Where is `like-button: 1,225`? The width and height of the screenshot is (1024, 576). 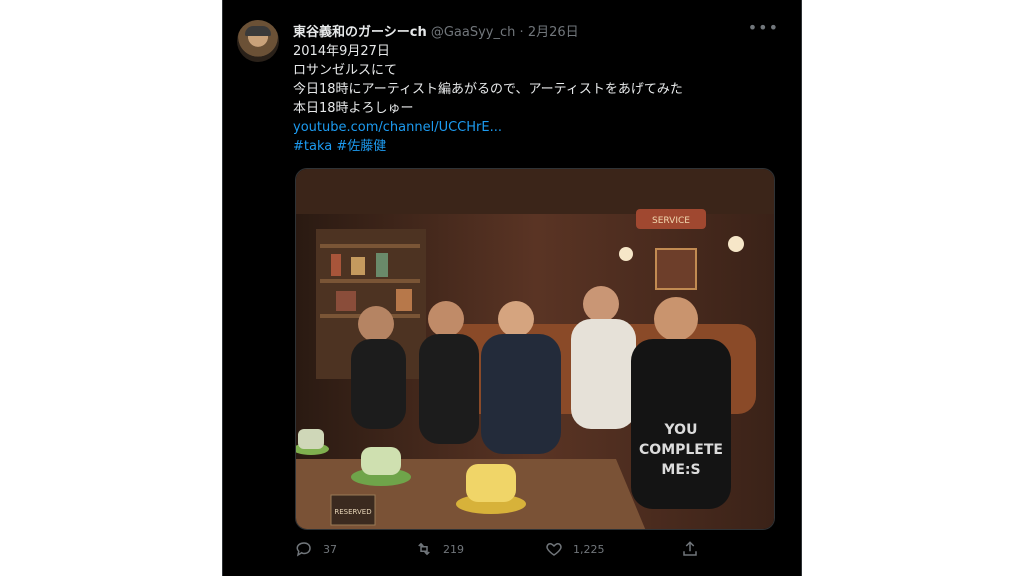
like-button: 1,225 is located at coordinates (575, 549).